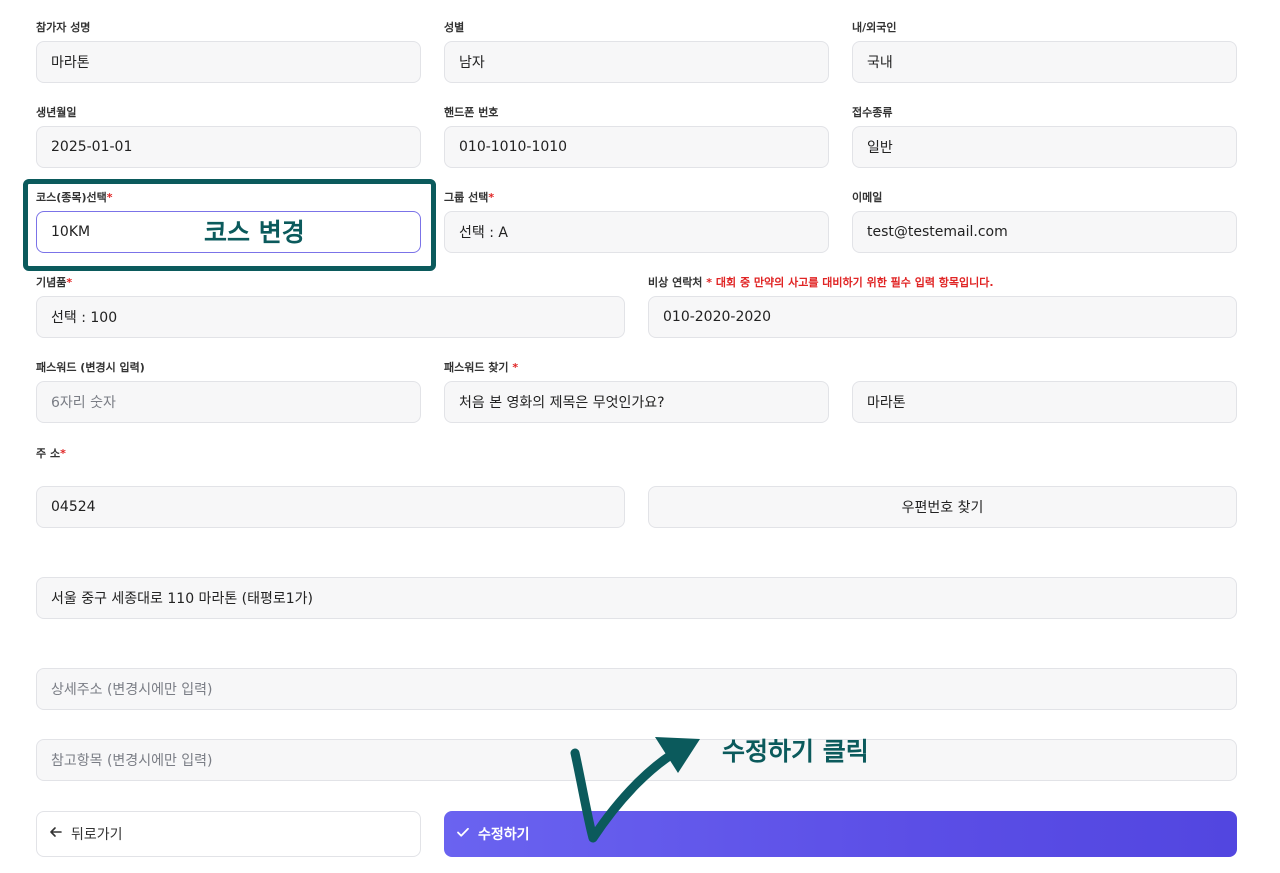  What do you see at coordinates (97, 835) in the screenshot?
I see `back-button-label: 뒤로가기` at bounding box center [97, 835].